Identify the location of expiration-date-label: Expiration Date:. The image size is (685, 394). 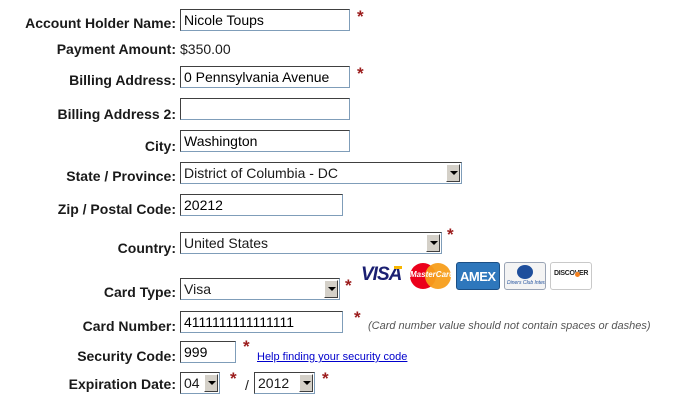
(122, 384).